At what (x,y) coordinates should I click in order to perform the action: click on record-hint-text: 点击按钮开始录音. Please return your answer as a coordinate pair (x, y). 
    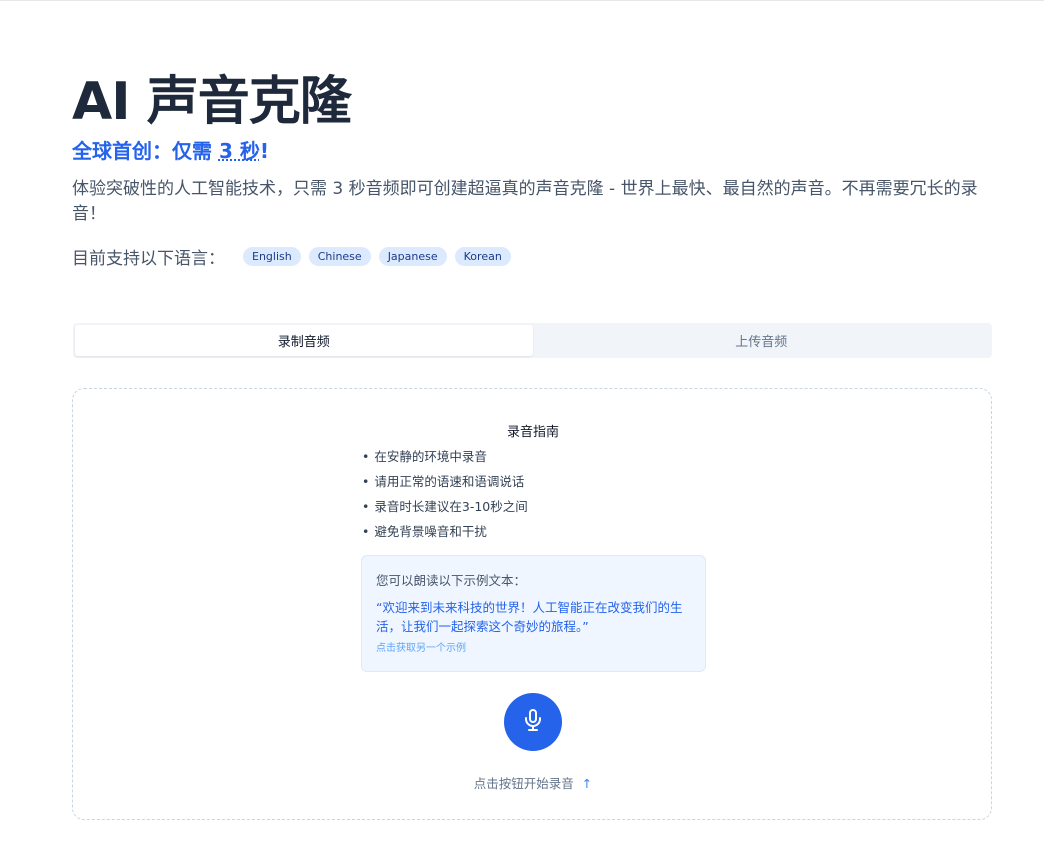
    Looking at the image, I should click on (523, 783).